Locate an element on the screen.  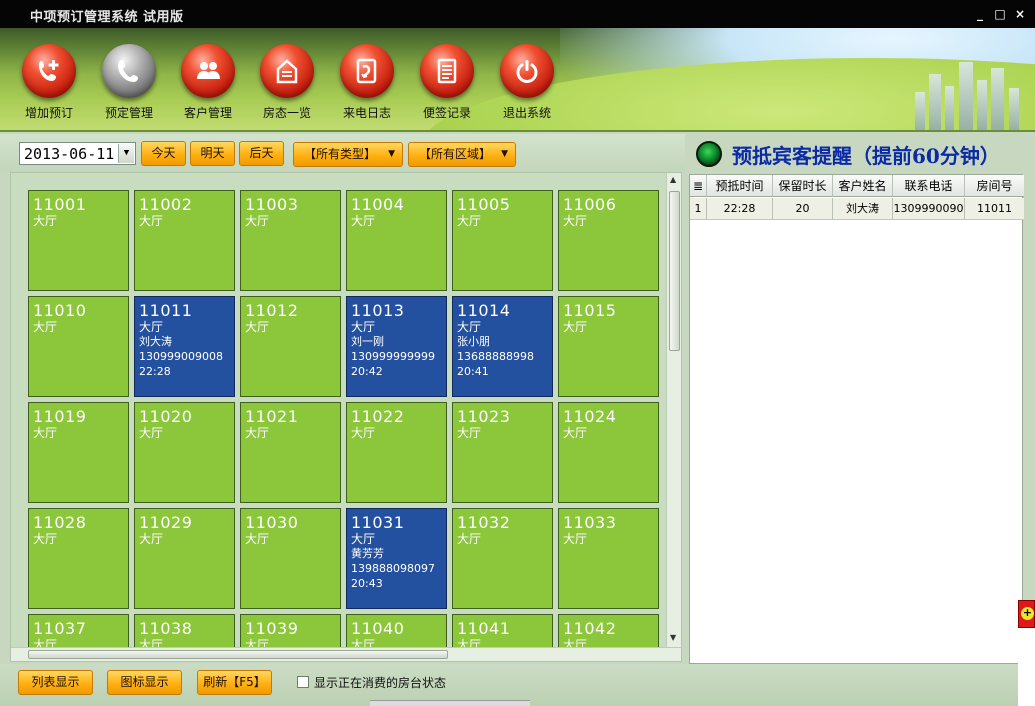
refresh-button: 刷新【F5】 is located at coordinates (234, 682).